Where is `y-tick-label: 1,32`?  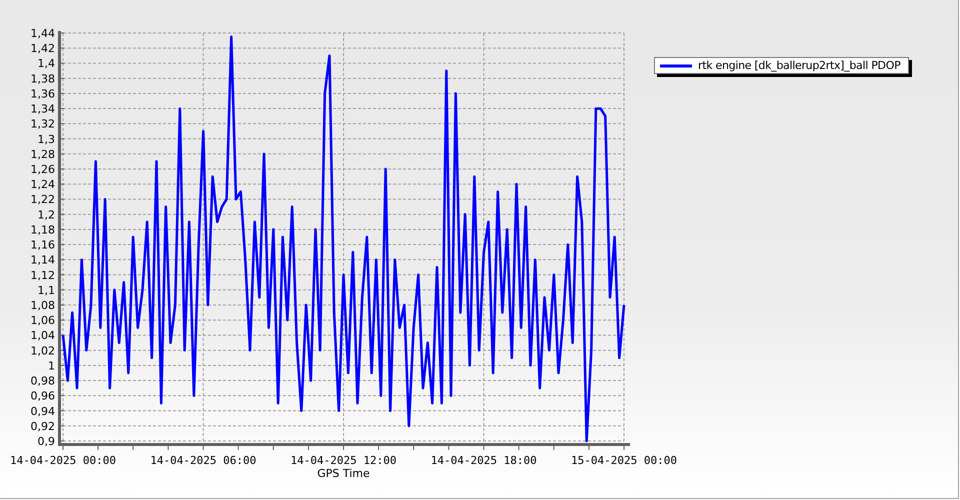
y-tick-label: 1,32 is located at coordinates (42, 124).